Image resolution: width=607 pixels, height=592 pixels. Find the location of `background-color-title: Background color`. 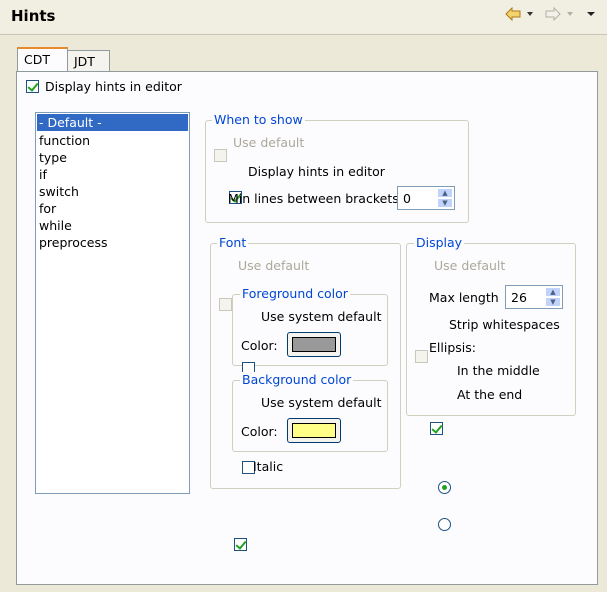

background-color-title: Background color is located at coordinates (297, 379).